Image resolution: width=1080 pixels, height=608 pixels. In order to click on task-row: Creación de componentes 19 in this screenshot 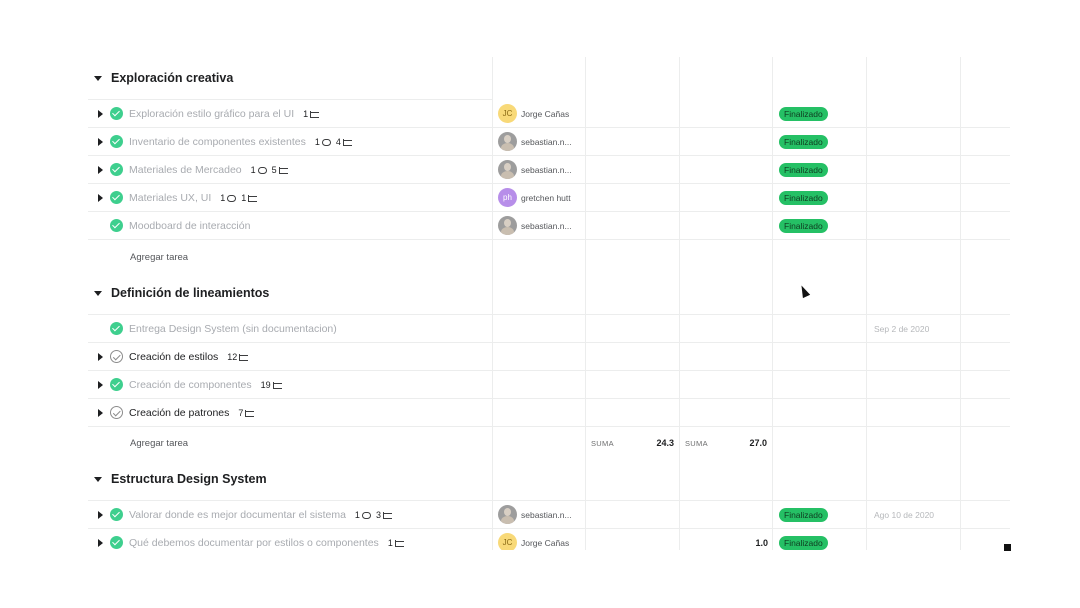, I will do `click(549, 385)`.